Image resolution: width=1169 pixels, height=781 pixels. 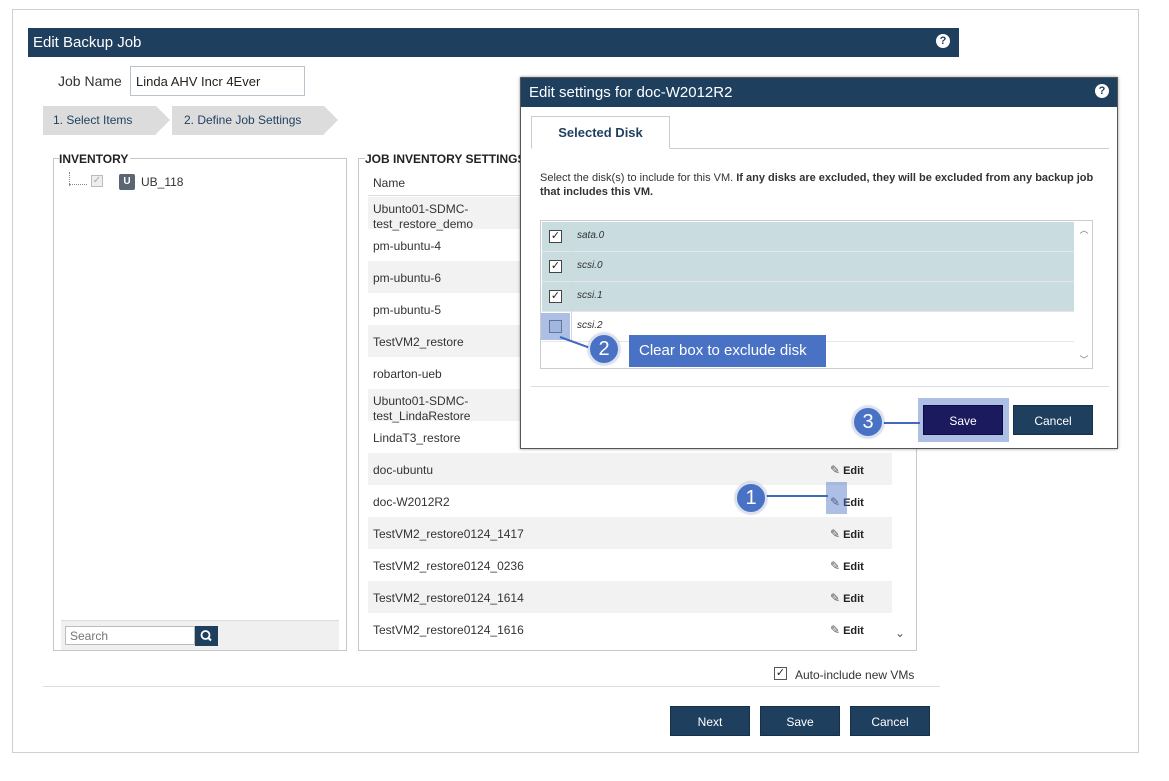 What do you see at coordinates (493, 42) in the screenshot?
I see `page-title: Edit Backup Job` at bounding box center [493, 42].